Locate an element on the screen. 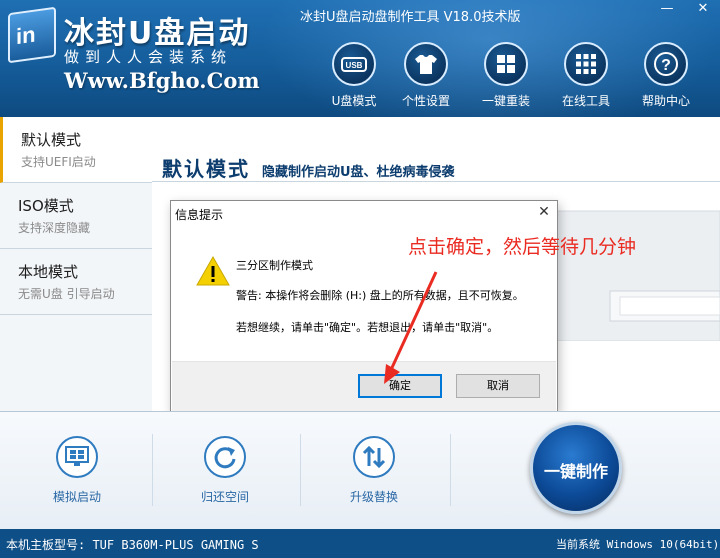  warning-icon is located at coordinates (213, 270).